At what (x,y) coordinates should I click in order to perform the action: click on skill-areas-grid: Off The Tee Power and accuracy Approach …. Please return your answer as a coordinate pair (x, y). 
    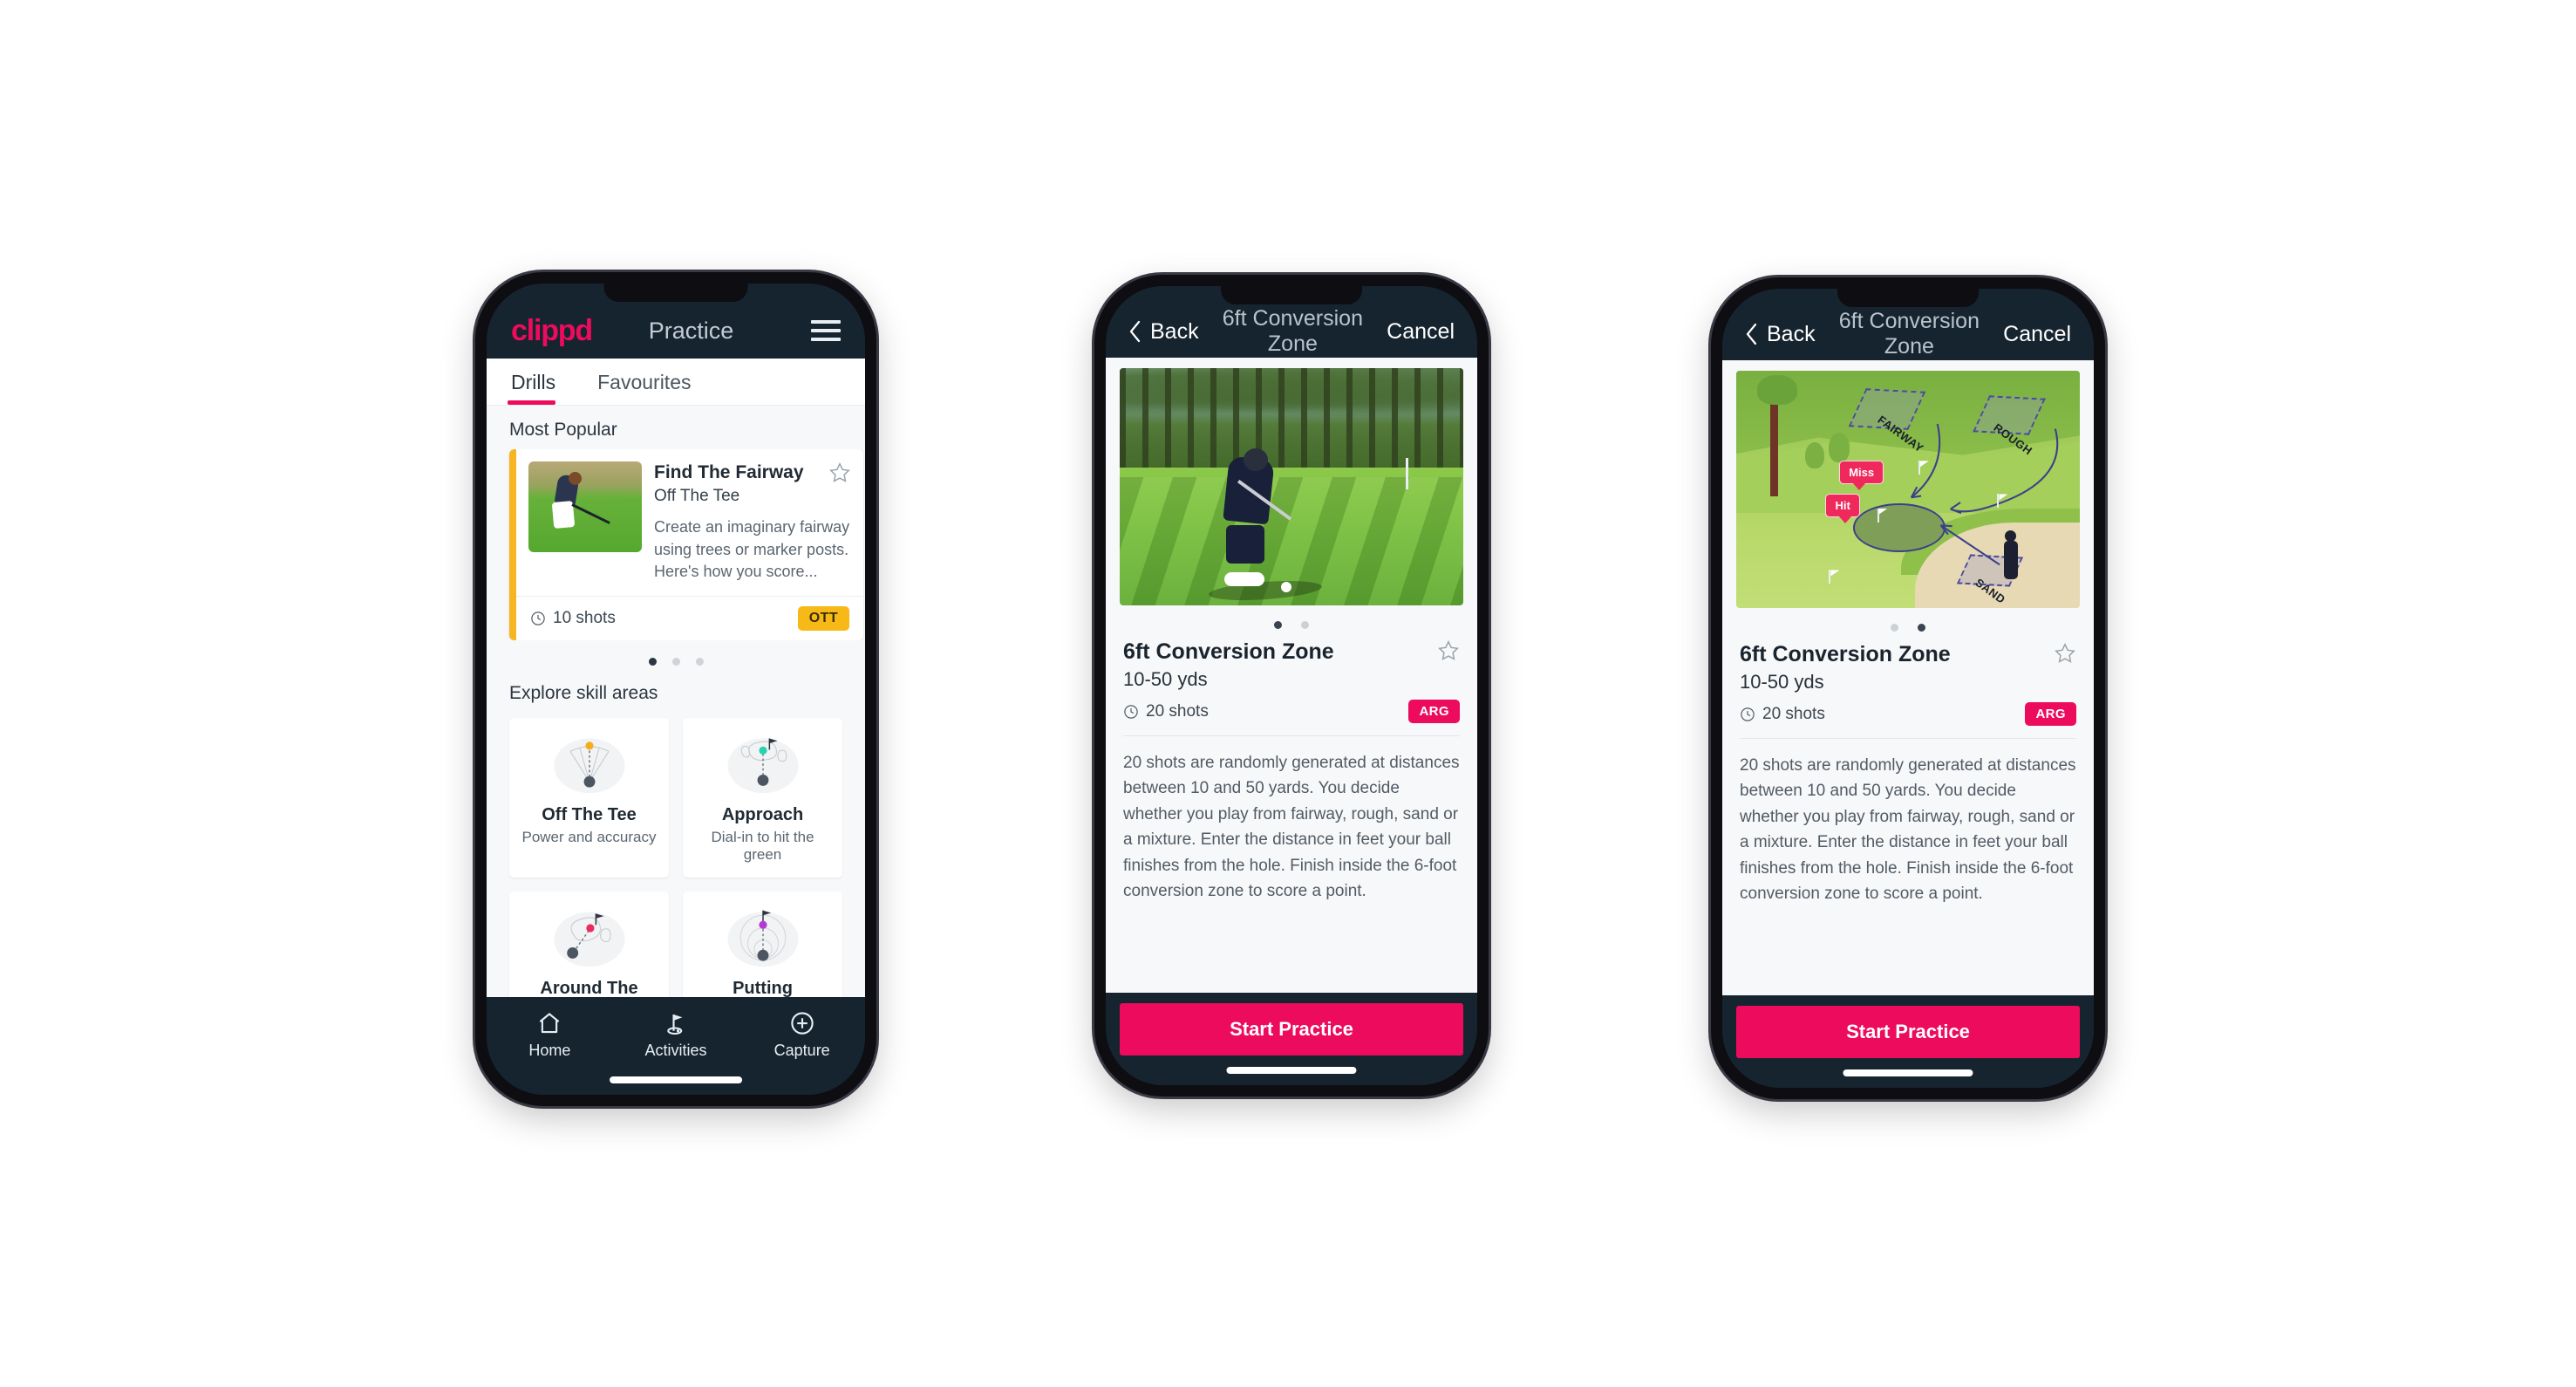
    Looking at the image, I should click on (676, 855).